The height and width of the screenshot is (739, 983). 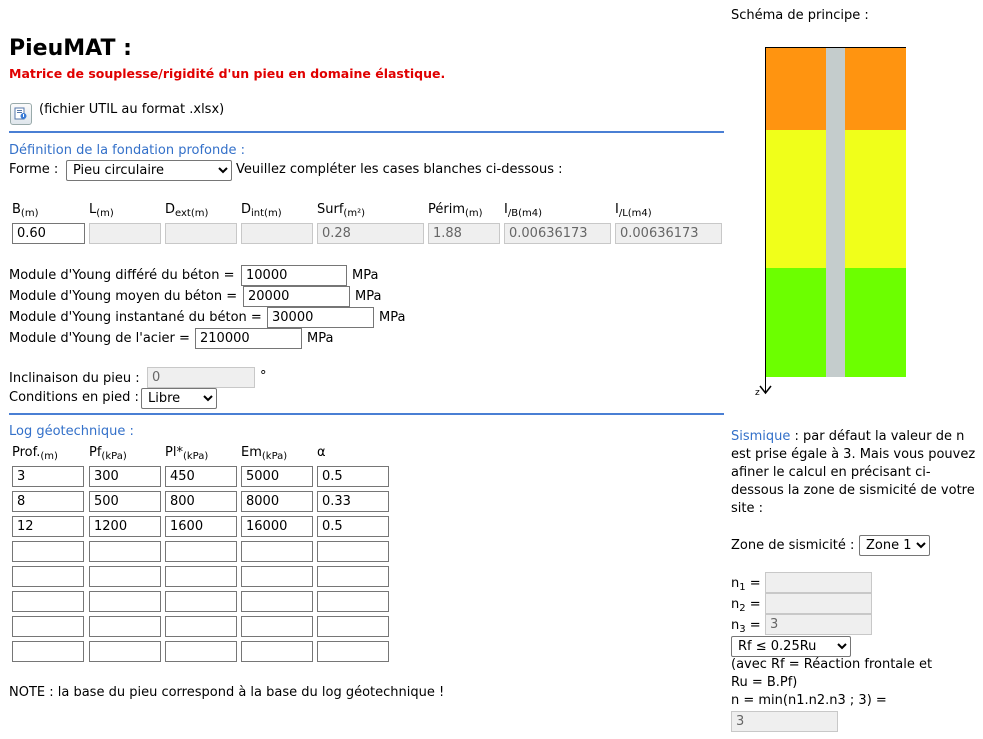 What do you see at coordinates (765, 219) in the screenshot?
I see `depth-axis` at bounding box center [765, 219].